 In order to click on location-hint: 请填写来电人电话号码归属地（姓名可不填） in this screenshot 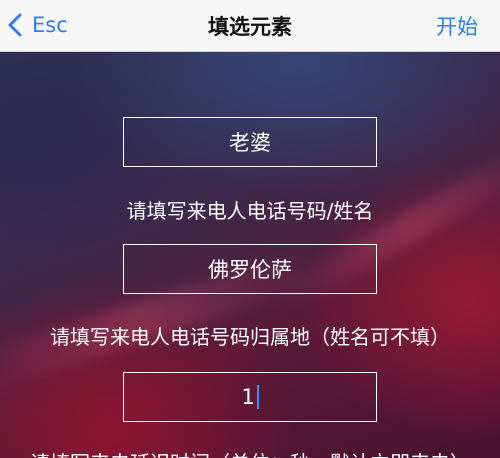, I will do `click(250, 337)`.